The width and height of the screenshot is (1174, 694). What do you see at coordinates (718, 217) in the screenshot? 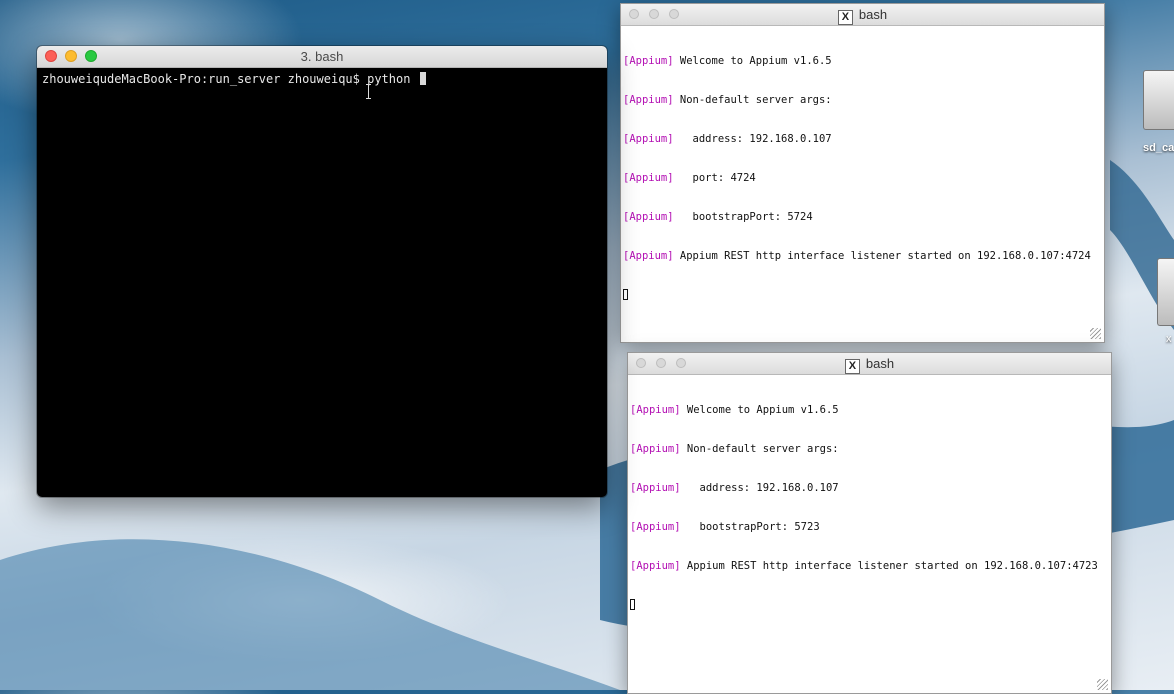
I see `output-line: [Appium] bootstrapPort: 5724` at bounding box center [718, 217].